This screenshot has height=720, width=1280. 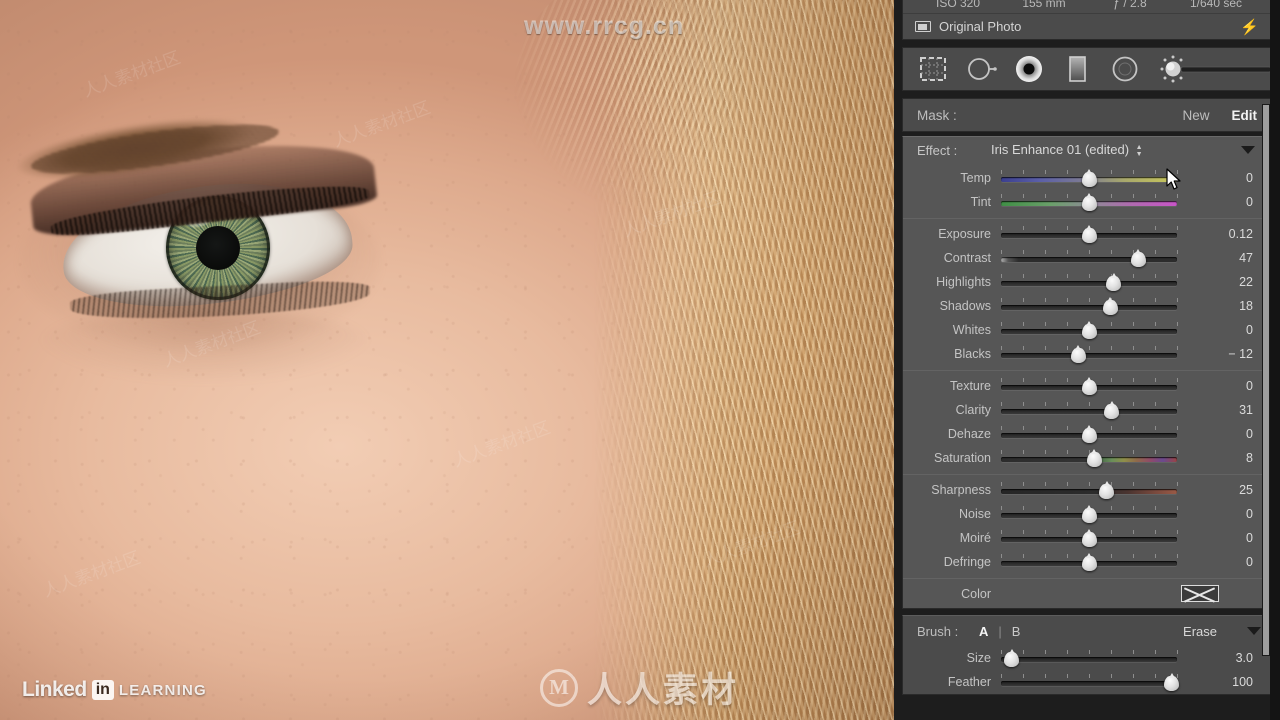 I want to click on slider-row-whites: Whites 0, so click(x=1087, y=330).